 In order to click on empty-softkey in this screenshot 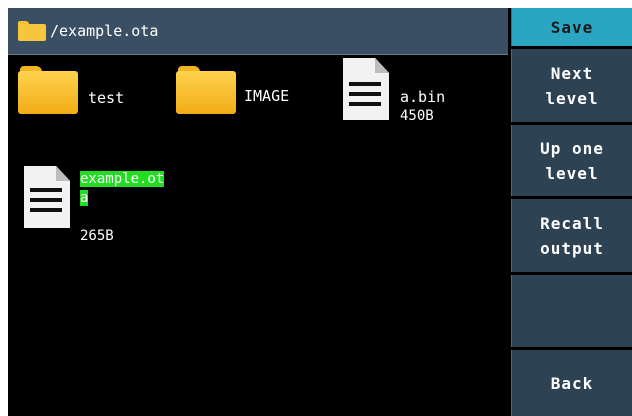, I will do `click(571, 311)`.